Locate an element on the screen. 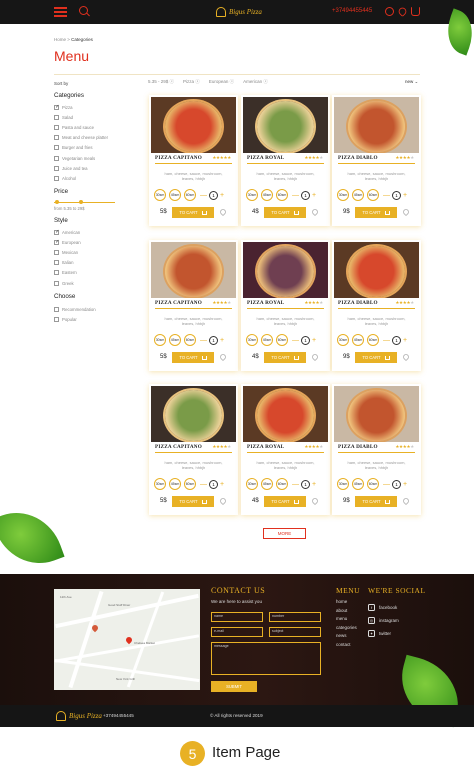 The image size is (474, 777). message-field: message is located at coordinates (266, 658).